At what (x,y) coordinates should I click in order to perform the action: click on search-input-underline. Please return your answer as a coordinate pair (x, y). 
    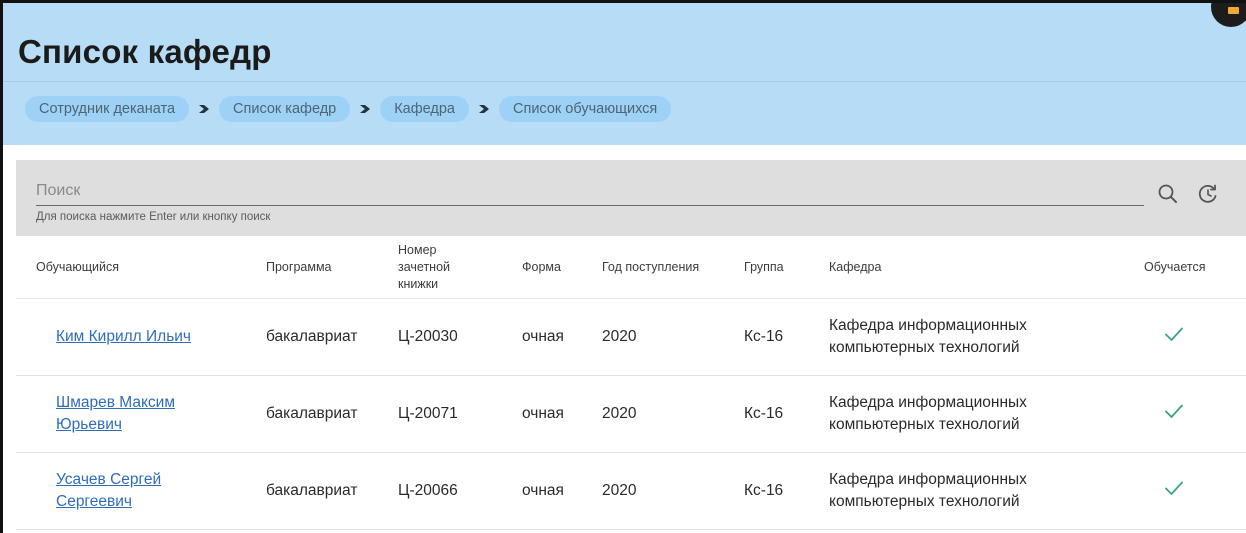
    Looking at the image, I should click on (590, 205).